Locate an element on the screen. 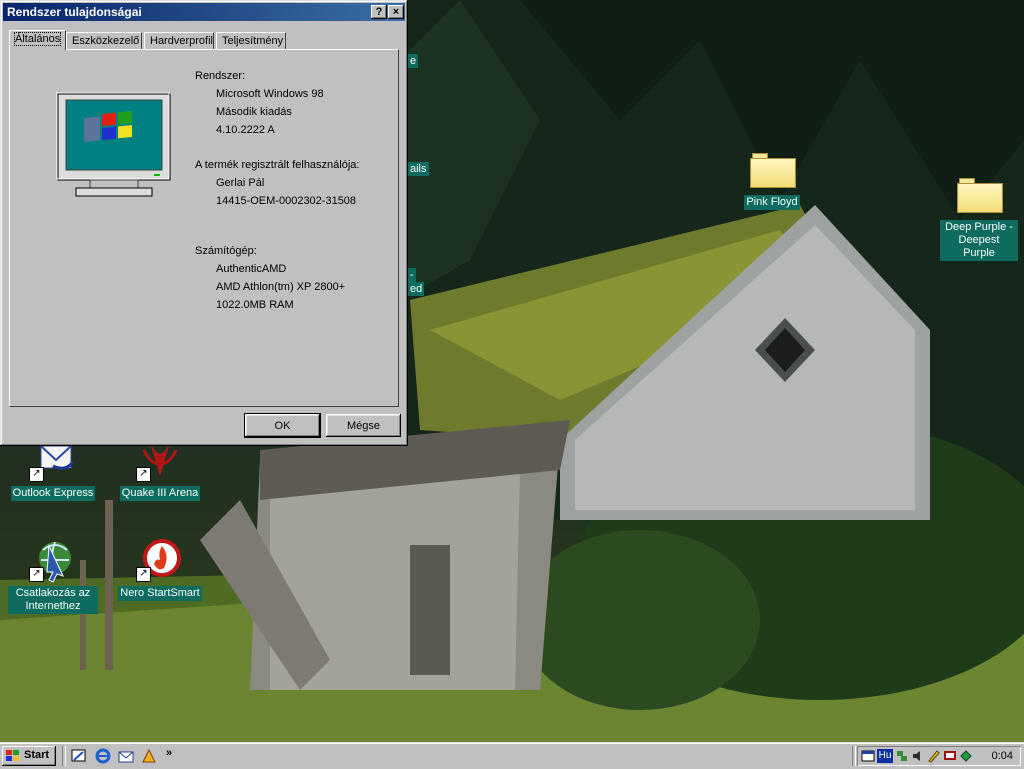 The image size is (1024, 769). dialog-title: Rendszer tulajdonságai is located at coordinates (74, 12).